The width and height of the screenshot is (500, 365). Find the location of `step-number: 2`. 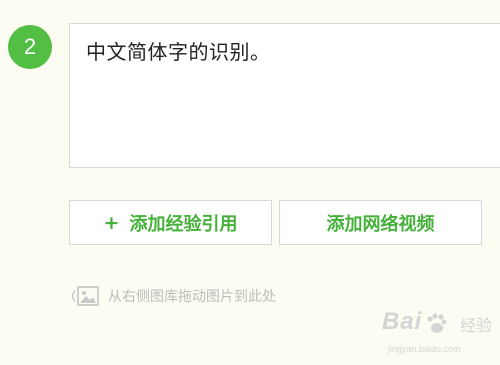

step-number: 2 is located at coordinates (30, 46).